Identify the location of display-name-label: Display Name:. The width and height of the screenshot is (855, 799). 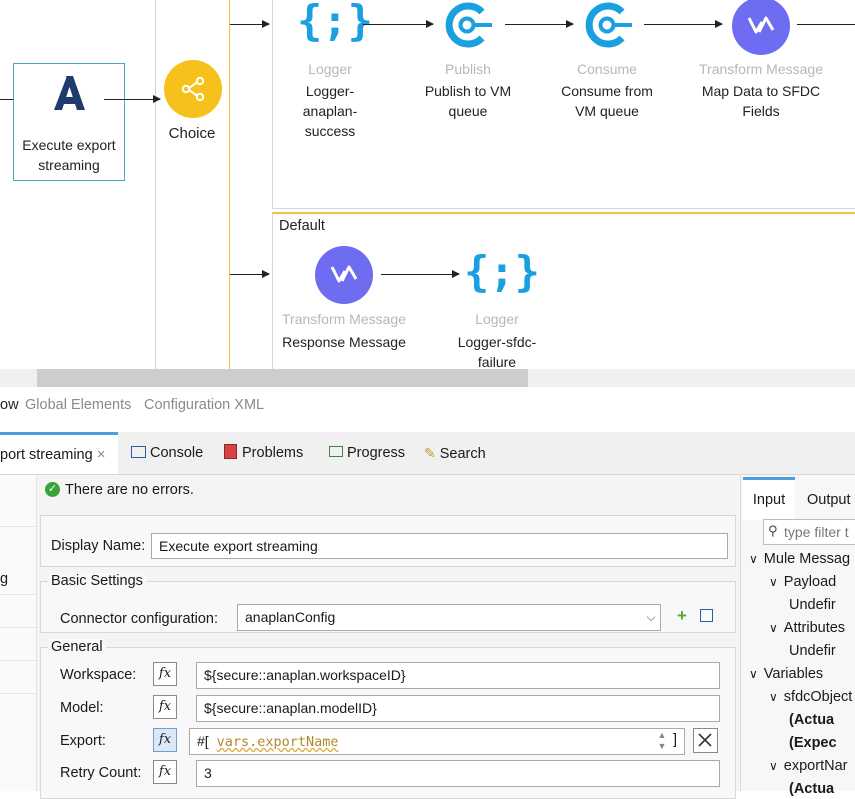
(98, 546).